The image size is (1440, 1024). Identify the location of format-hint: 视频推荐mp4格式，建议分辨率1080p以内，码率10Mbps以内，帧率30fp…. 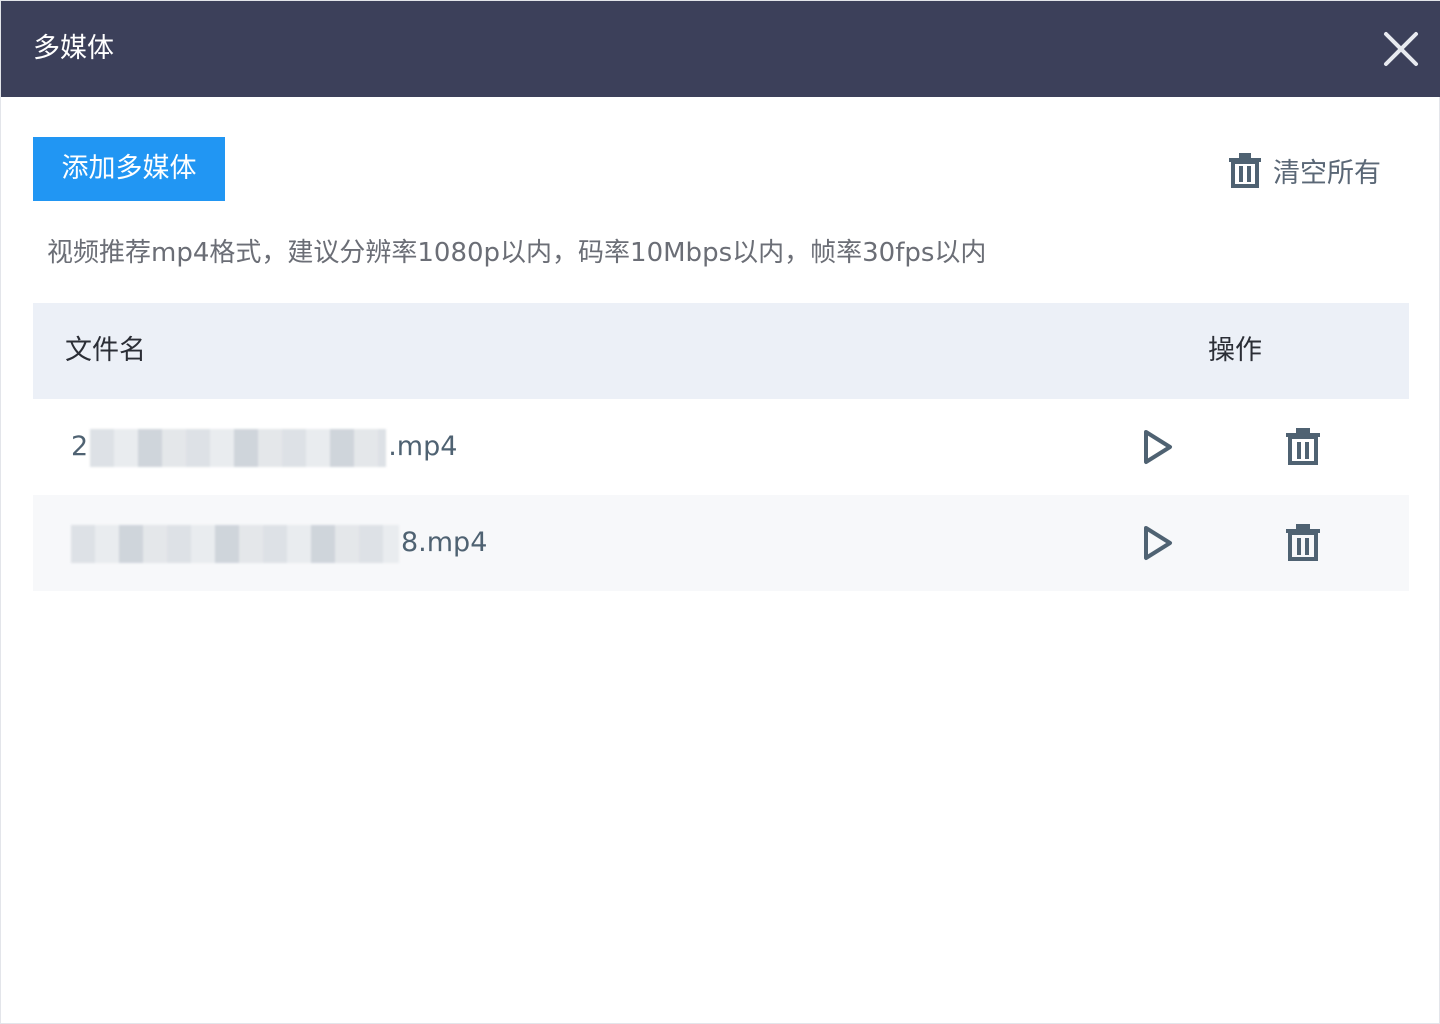
(517, 253).